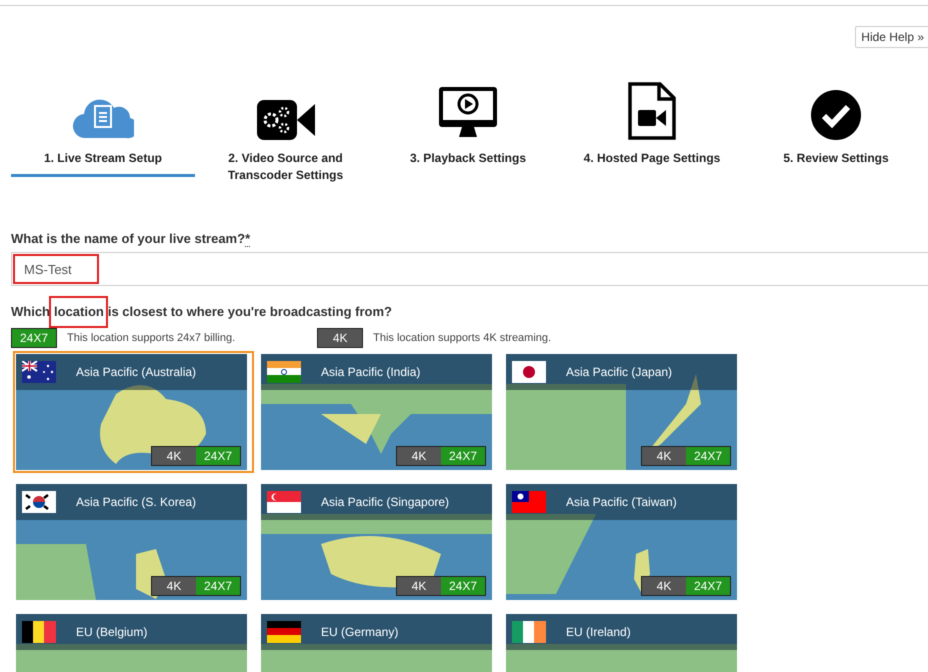 The width and height of the screenshot is (928, 672). I want to click on step-tab: 3. Playback Settings, so click(468, 163).